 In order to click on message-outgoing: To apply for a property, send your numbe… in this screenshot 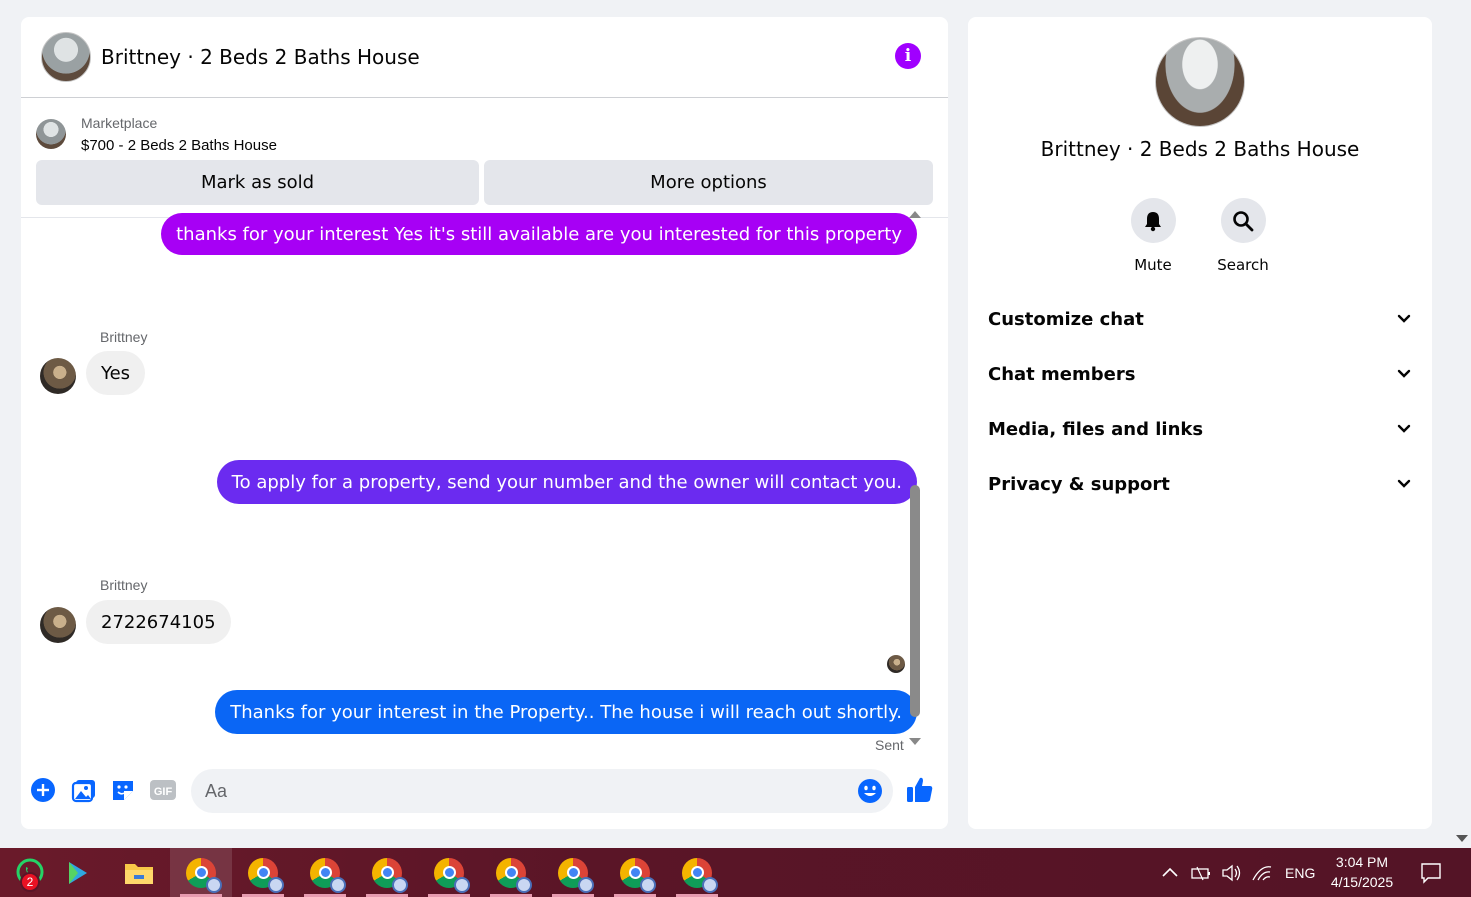, I will do `click(566, 482)`.